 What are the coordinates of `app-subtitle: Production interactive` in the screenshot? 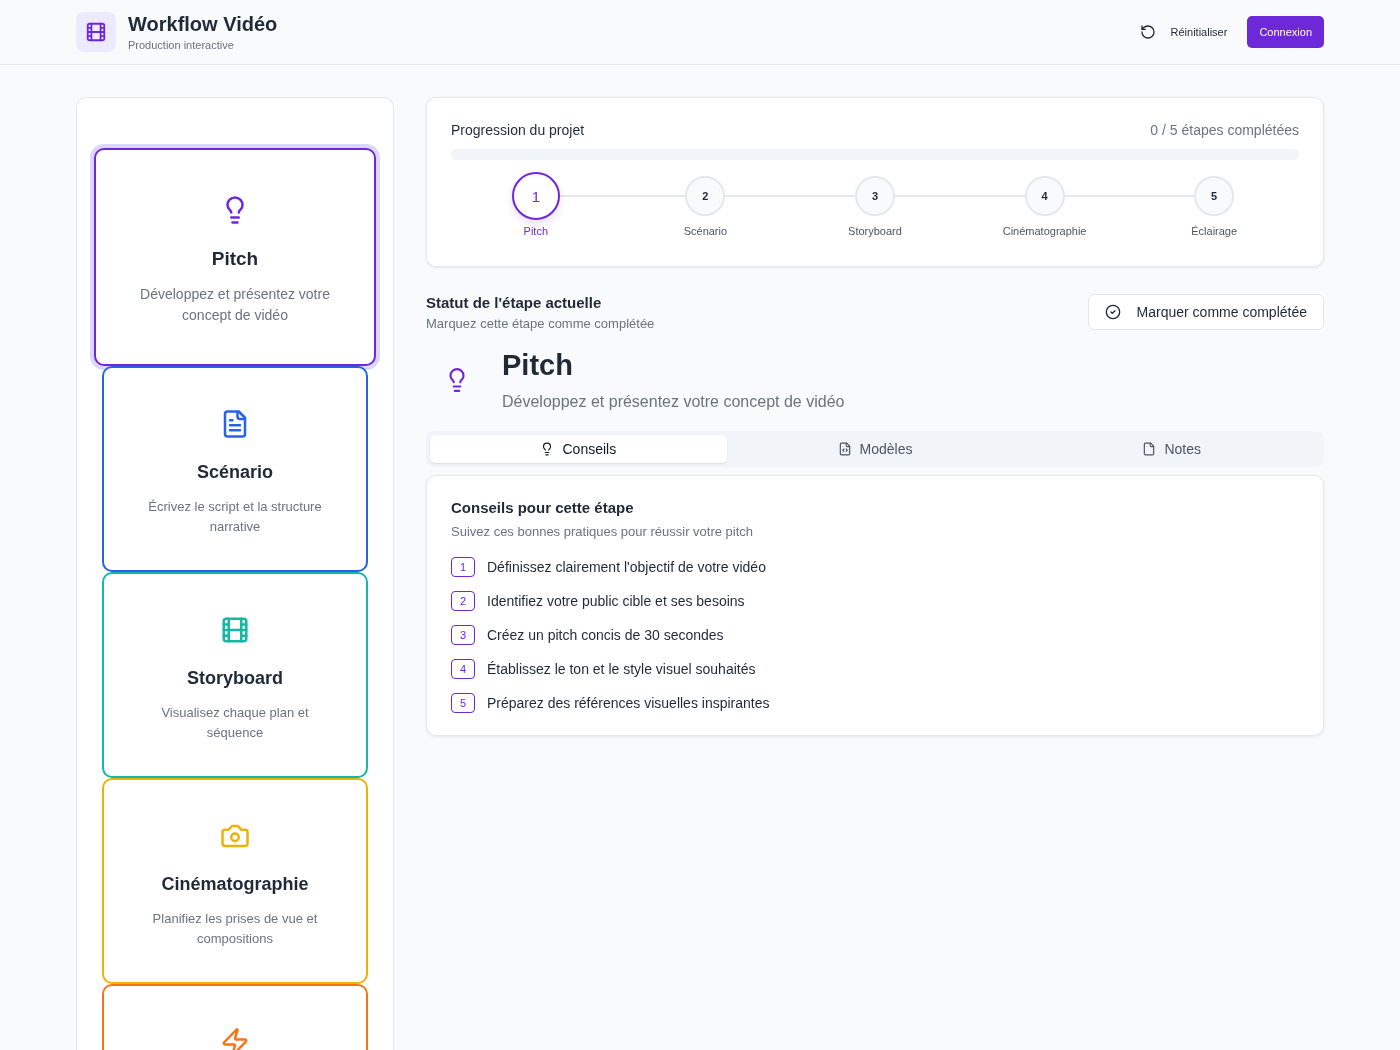 It's located at (181, 45).